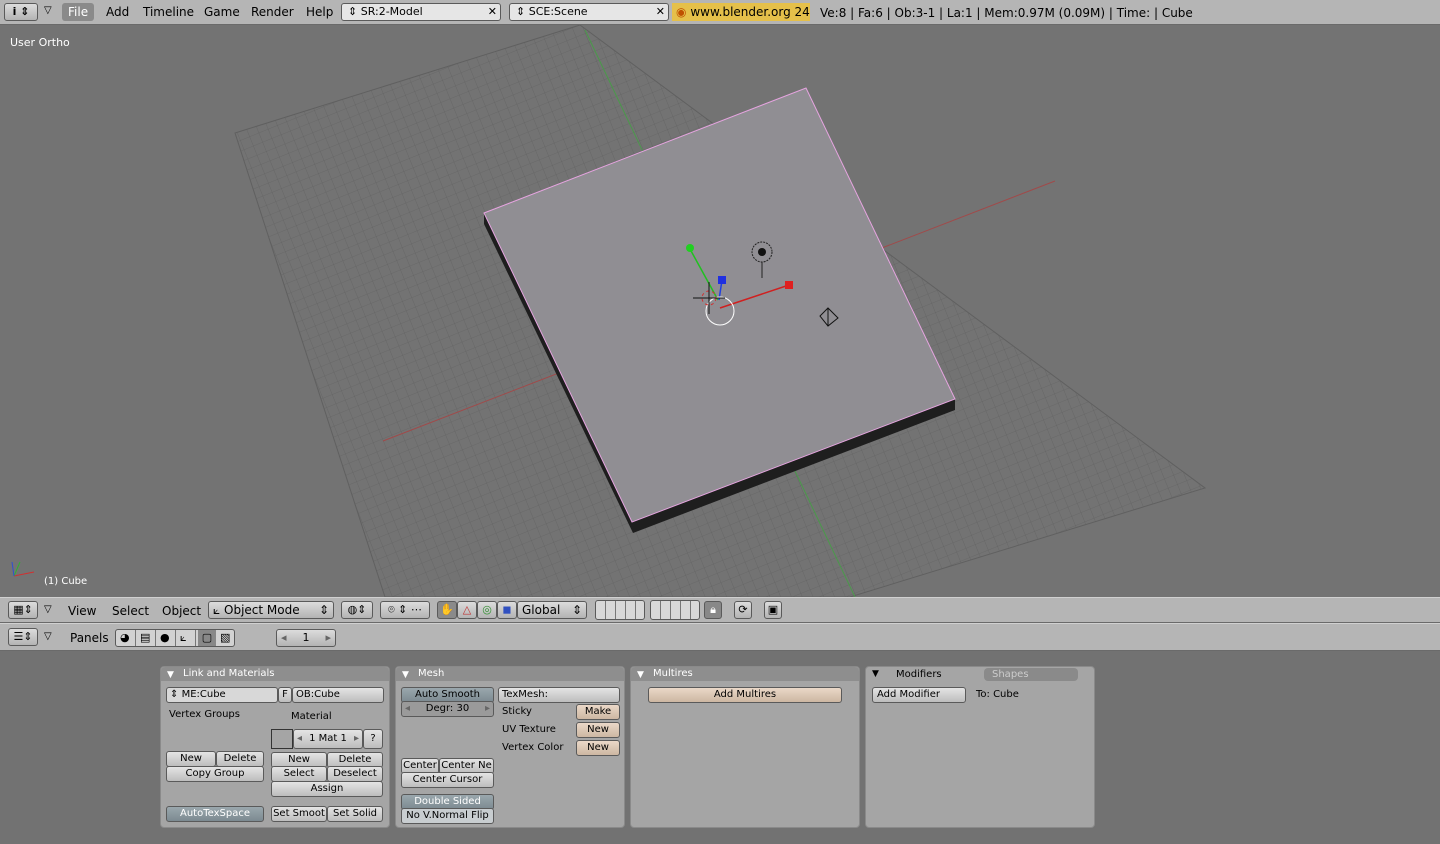  What do you see at coordinates (405, 610) in the screenshot?
I see `pivot-selector: ⌾ ⇕ ⋯` at bounding box center [405, 610].